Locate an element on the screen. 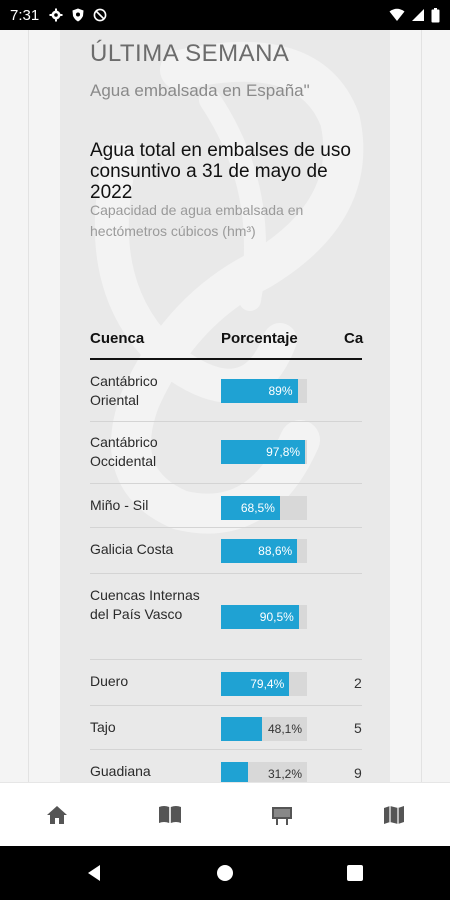 The height and width of the screenshot is (900, 450). status-bar: 7:31 is located at coordinates (225, 15).